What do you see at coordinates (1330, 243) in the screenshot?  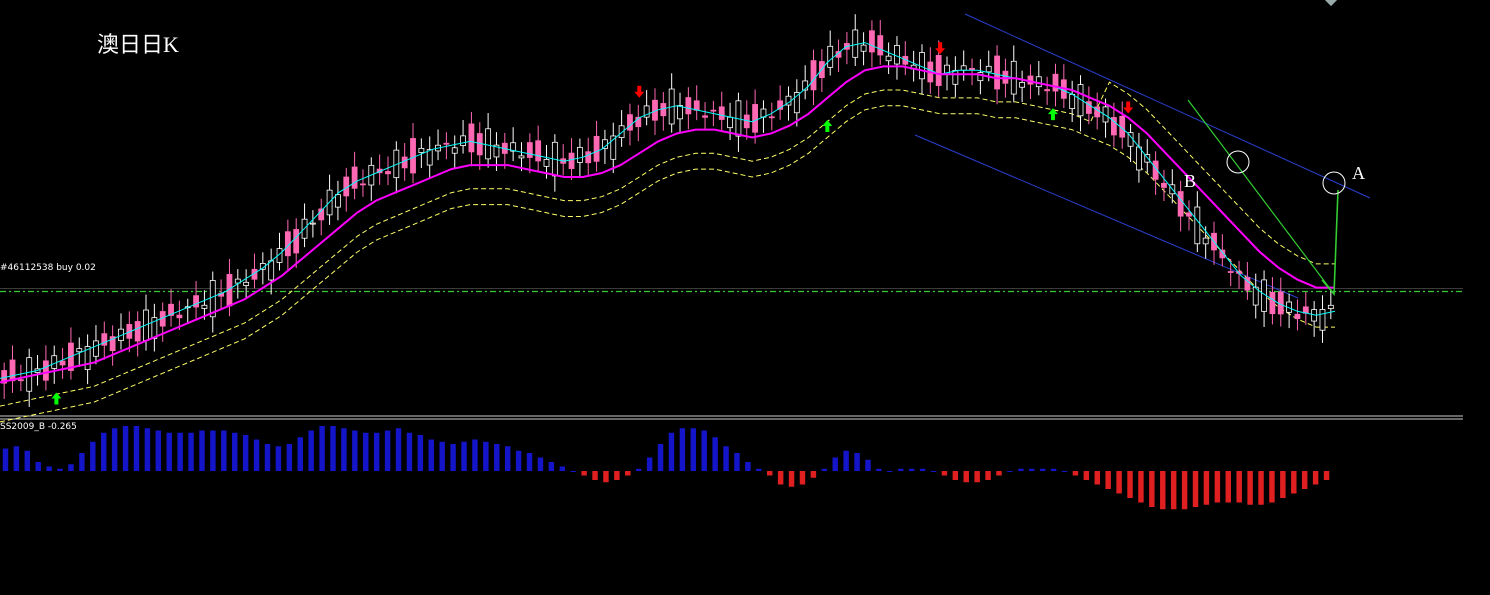 I see `trend-spike-line` at bounding box center [1330, 243].